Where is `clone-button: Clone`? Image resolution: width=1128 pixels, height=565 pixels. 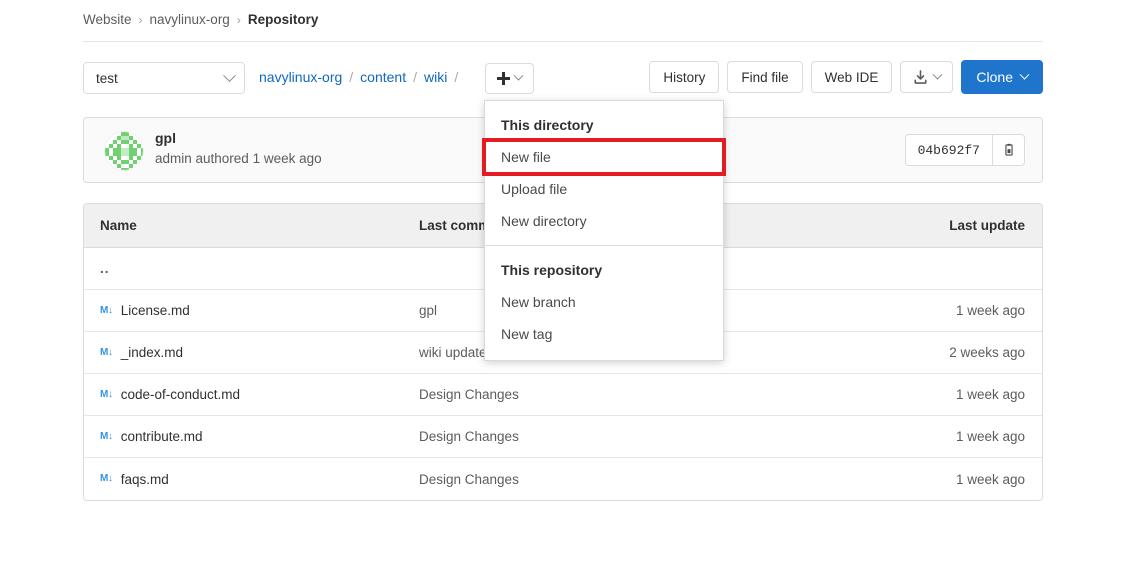
clone-button: Clone is located at coordinates (1002, 77).